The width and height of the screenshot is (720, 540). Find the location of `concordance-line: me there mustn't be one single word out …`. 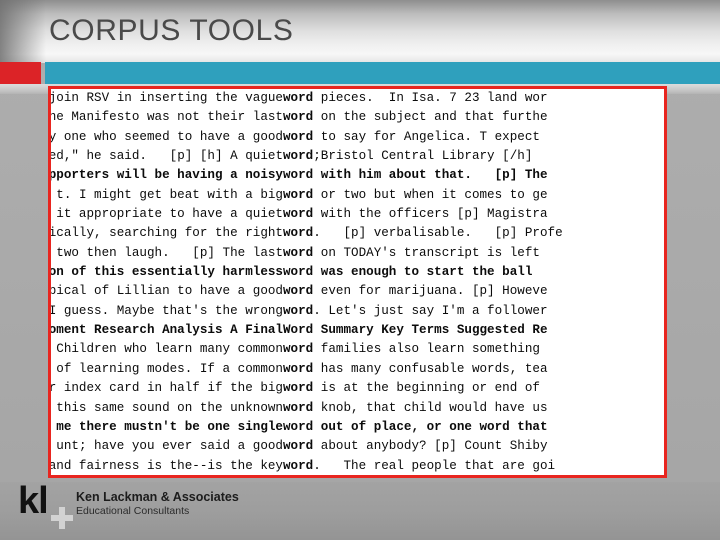

concordance-line: me there mustn't be one single word out … is located at coordinates (357, 427).